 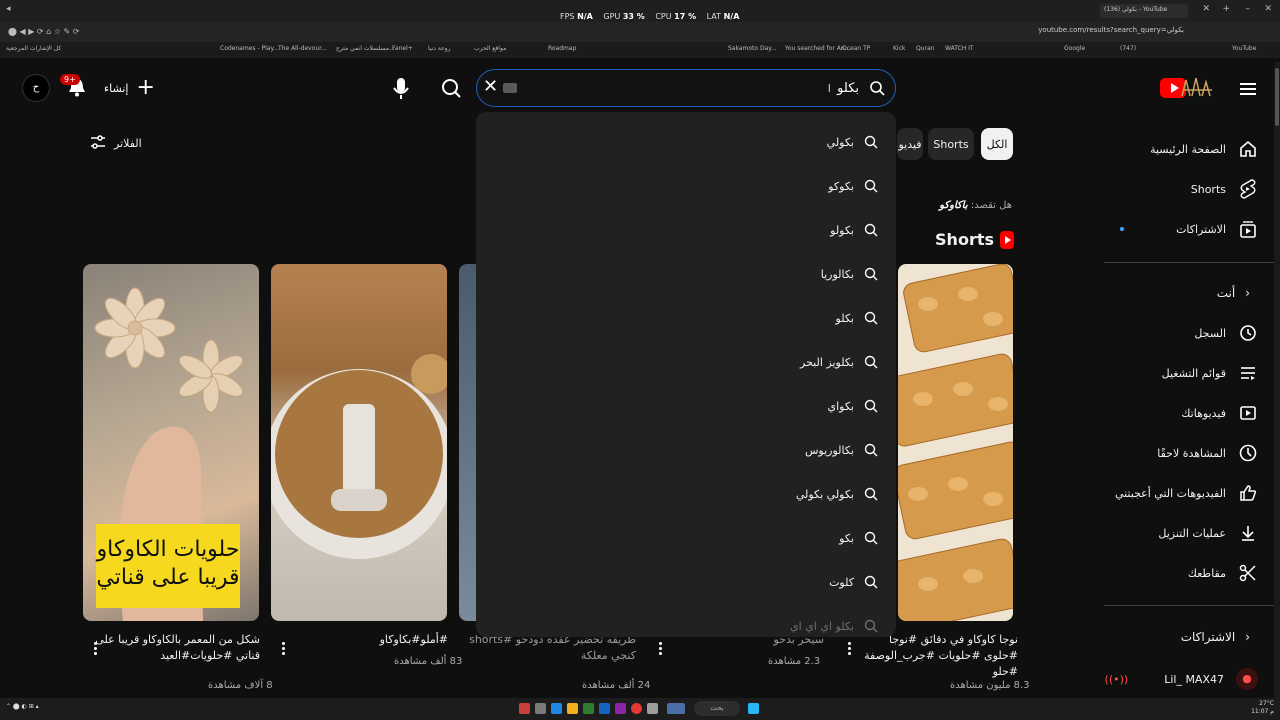 What do you see at coordinates (839, 362) in the screenshot?
I see `suggestion-item: بكلويز البحر` at bounding box center [839, 362].